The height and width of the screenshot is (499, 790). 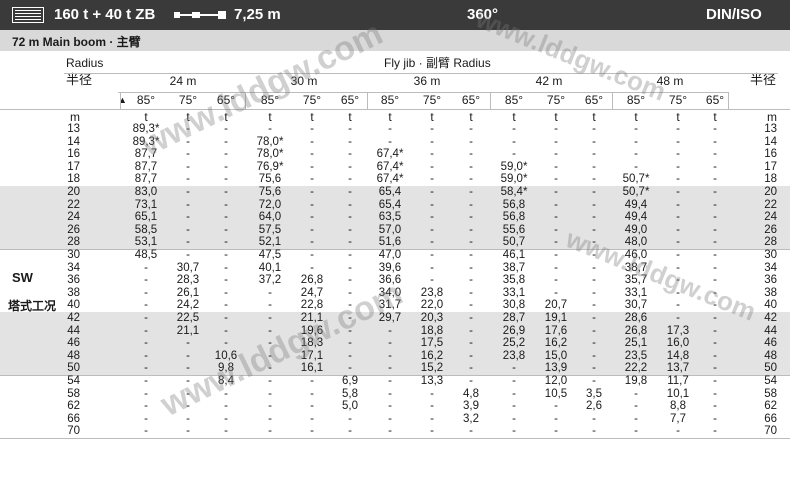 What do you see at coordinates (395, 129) in the screenshot?
I see `table-row: 13 89,3* - - - - - - - - - - - - - - 13` at bounding box center [395, 129].